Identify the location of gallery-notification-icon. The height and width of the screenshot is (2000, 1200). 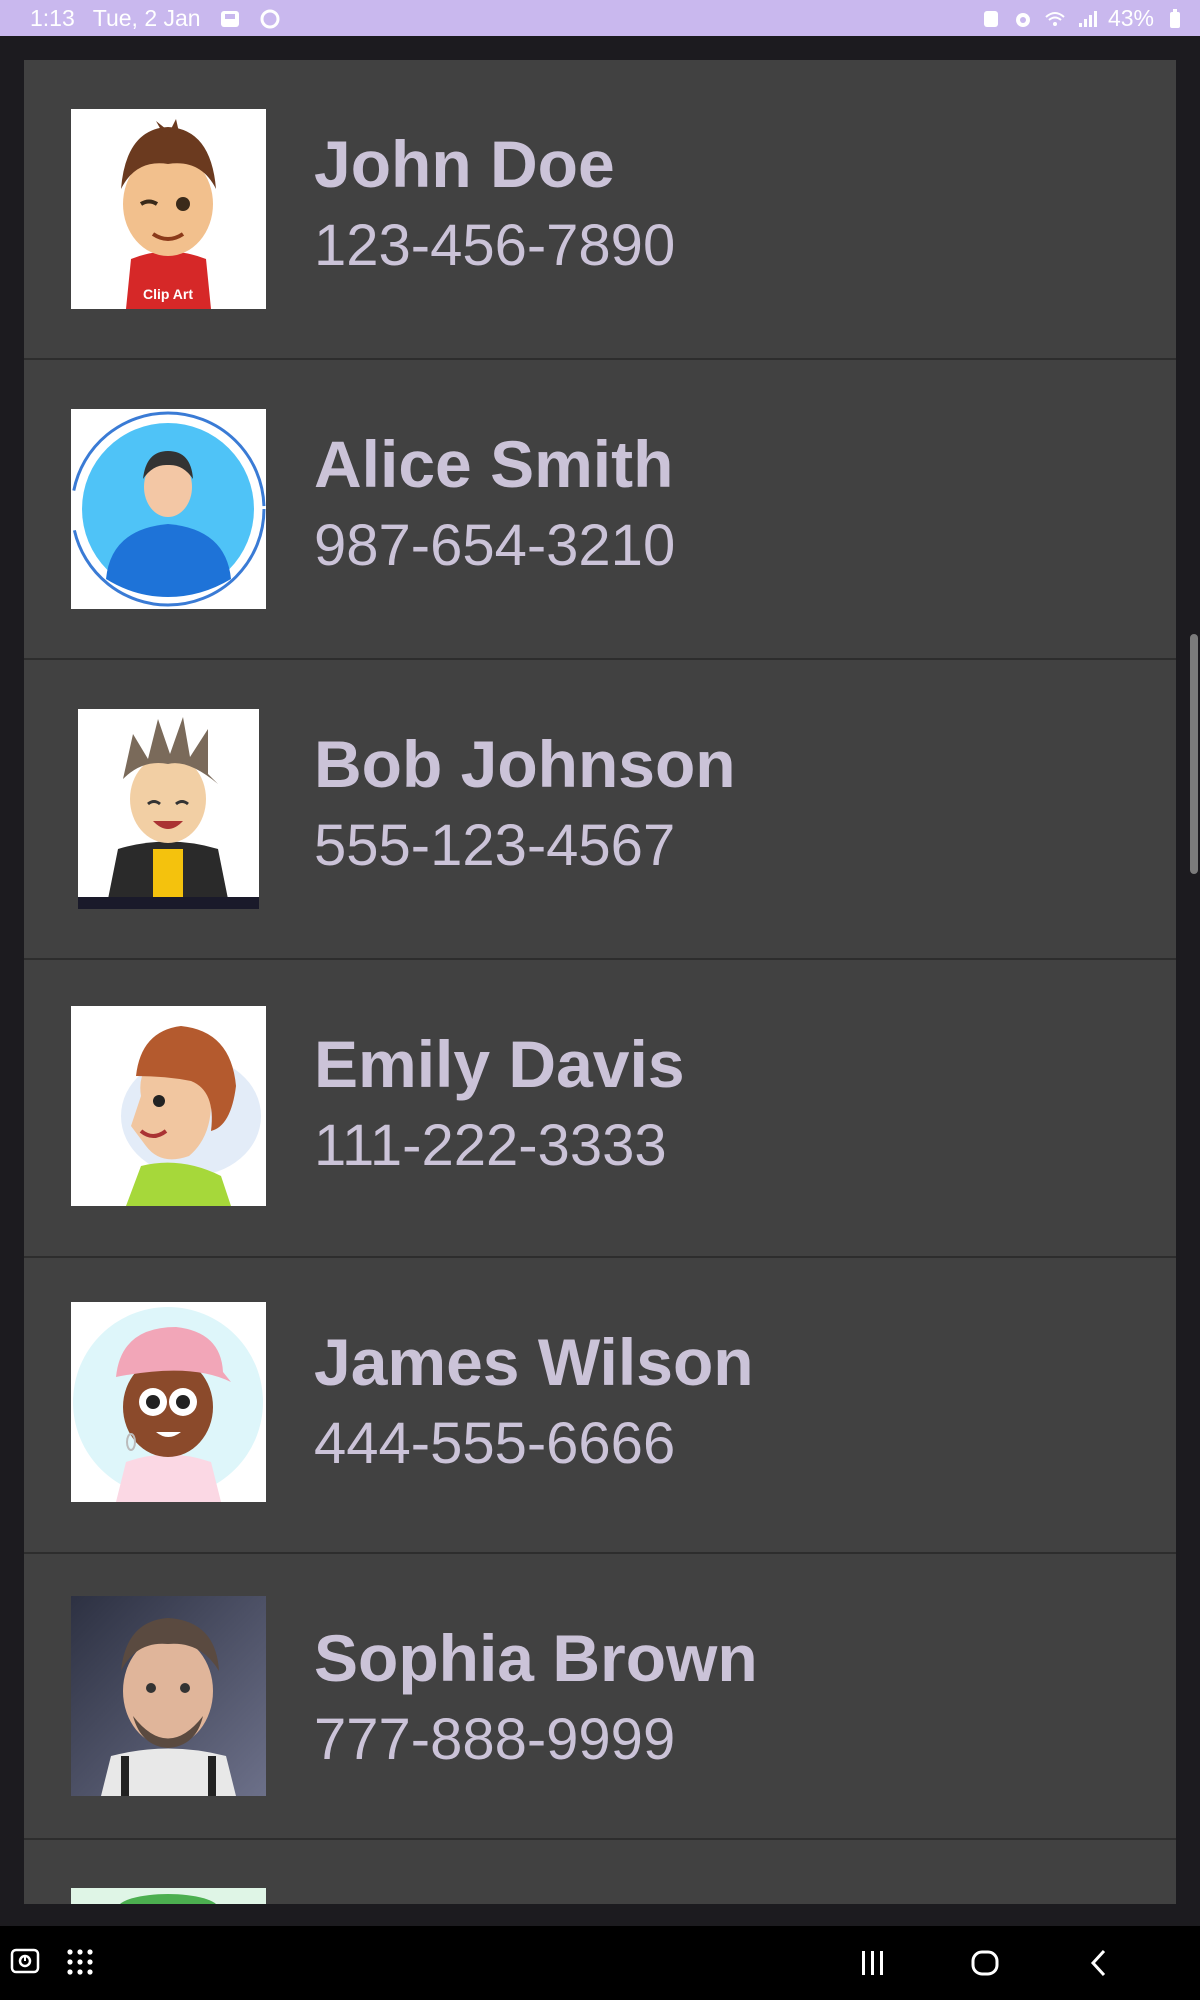
(229, 18).